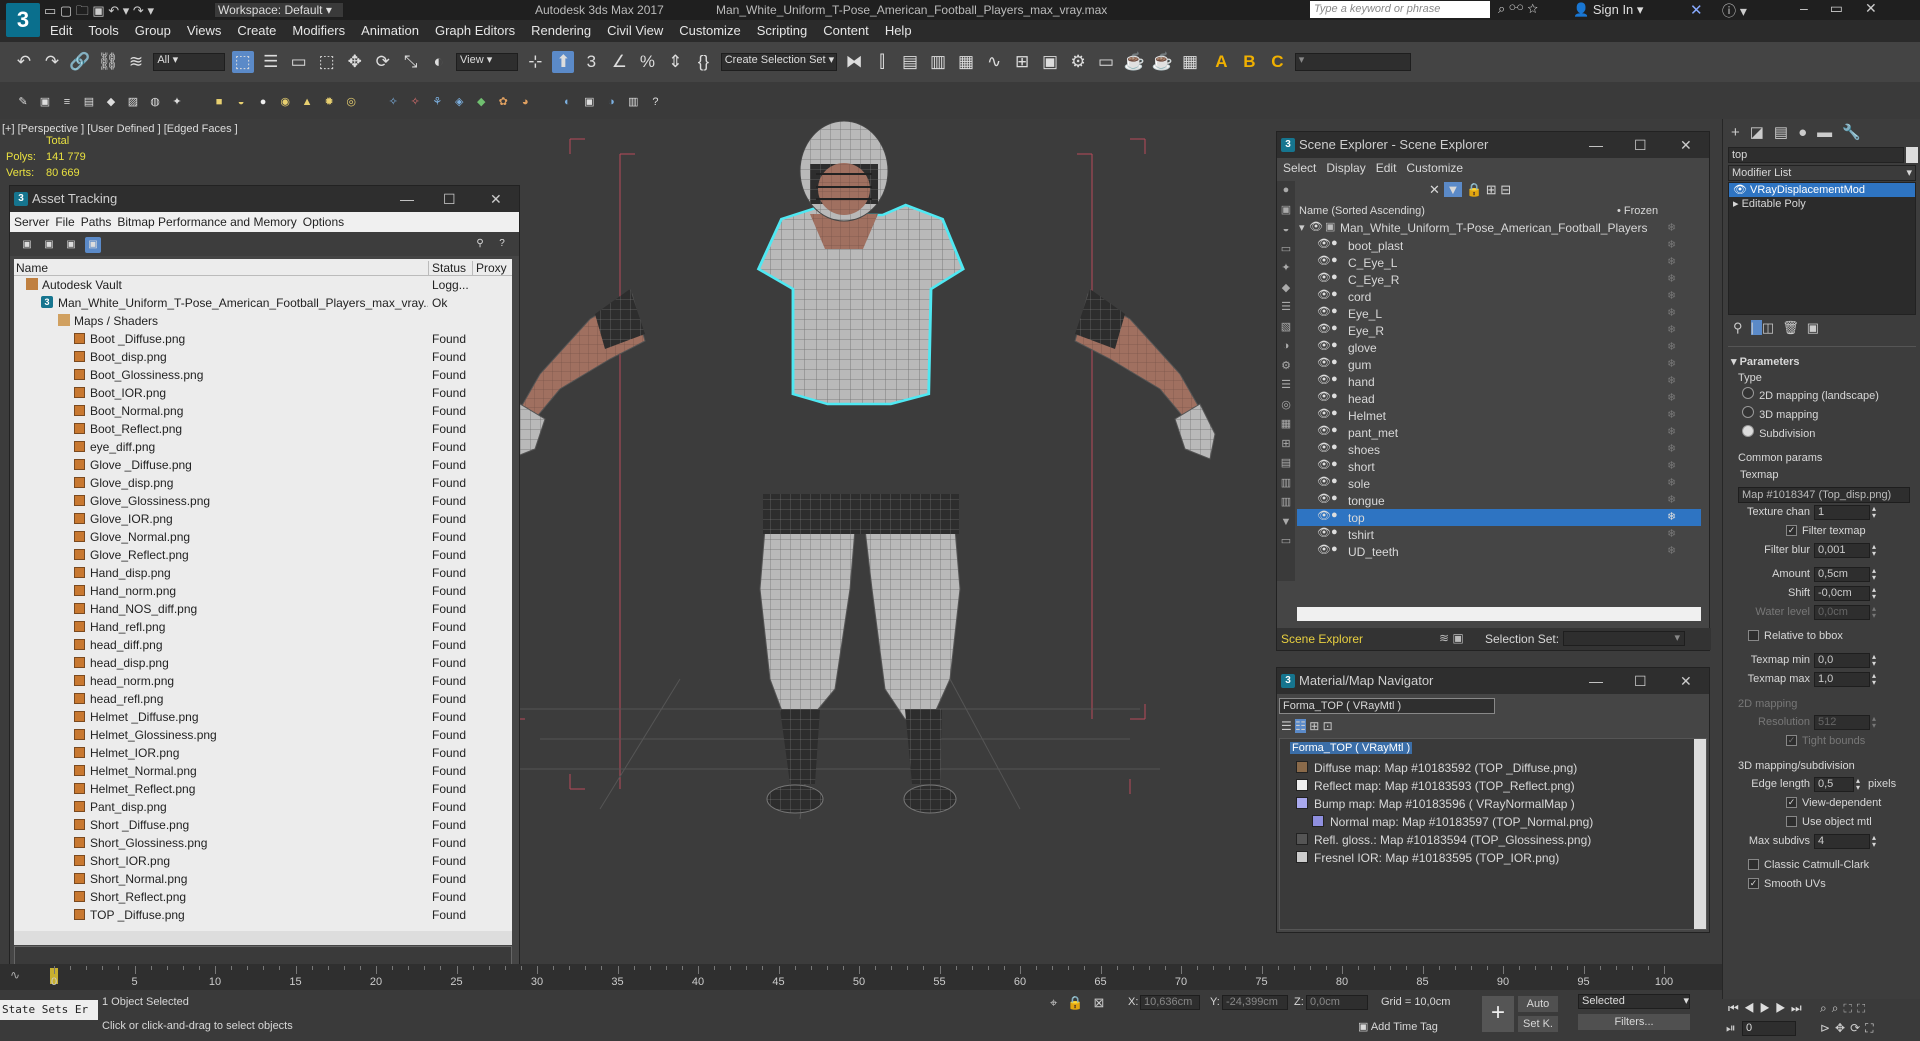  What do you see at coordinates (263, 807) in the screenshot?
I see `asset-file-row: Pant_disp.png Found` at bounding box center [263, 807].